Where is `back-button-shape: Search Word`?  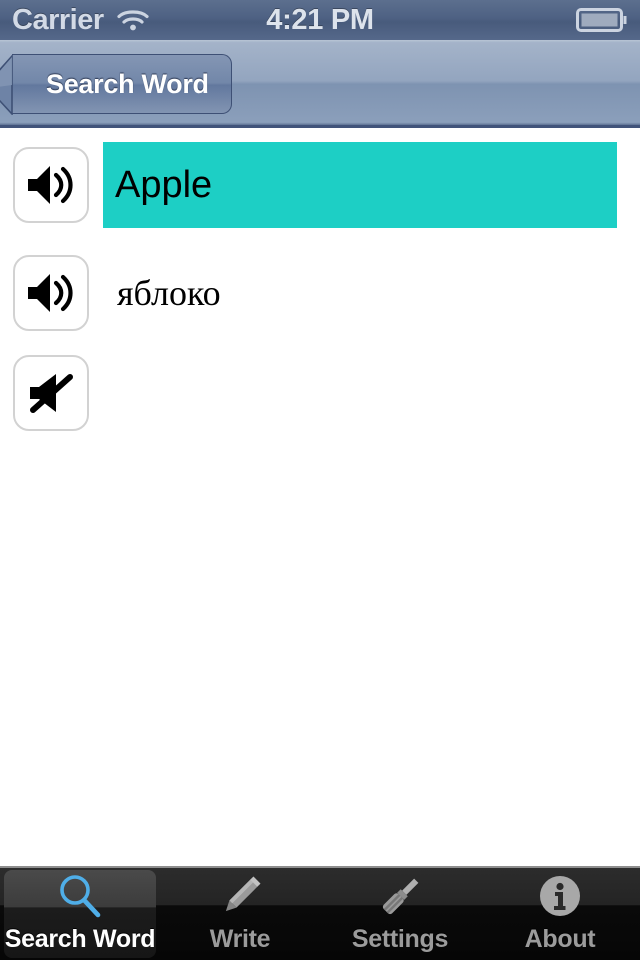
back-button-shape: Search Word is located at coordinates (116, 85).